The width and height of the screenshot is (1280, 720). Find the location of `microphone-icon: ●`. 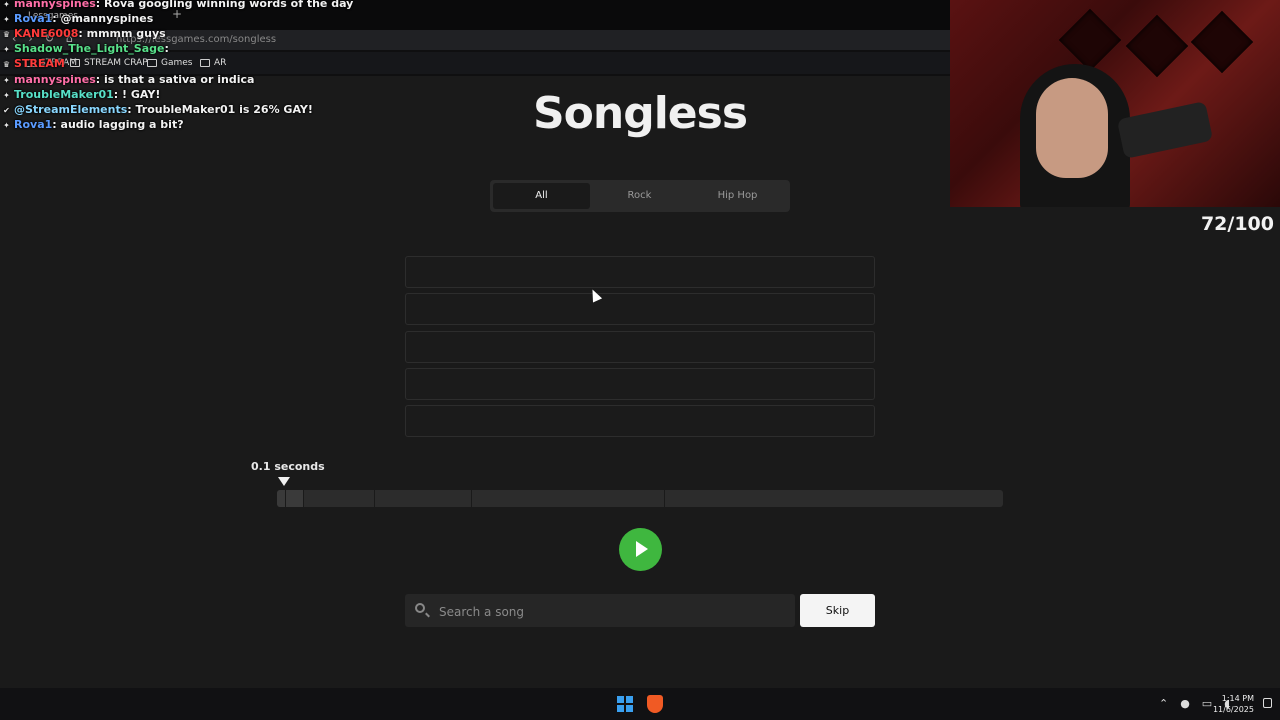

microphone-icon: ● is located at coordinates (1185, 703).